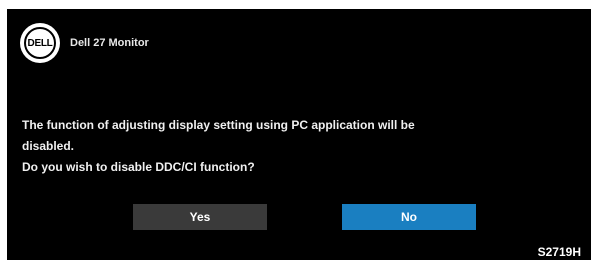 This screenshot has width=601, height=266. I want to click on monitor-title: Dell 27 Monitor, so click(109, 43).